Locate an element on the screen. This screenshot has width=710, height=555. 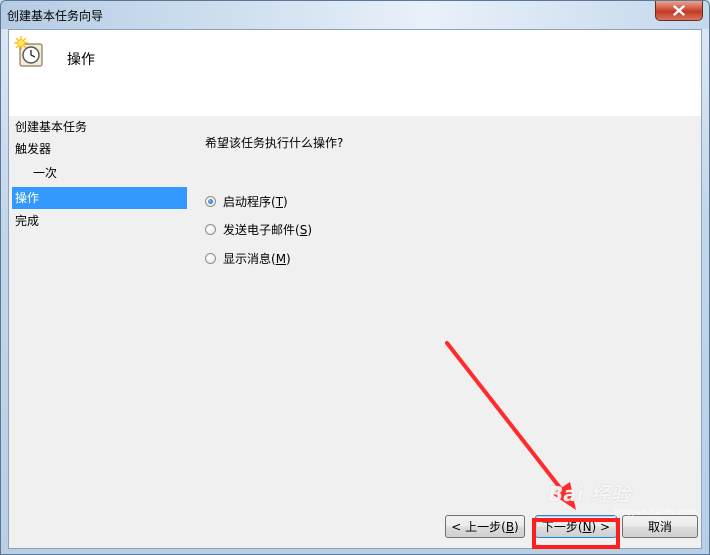
radio-display-message: 显示消息(M) is located at coordinates (248, 258).